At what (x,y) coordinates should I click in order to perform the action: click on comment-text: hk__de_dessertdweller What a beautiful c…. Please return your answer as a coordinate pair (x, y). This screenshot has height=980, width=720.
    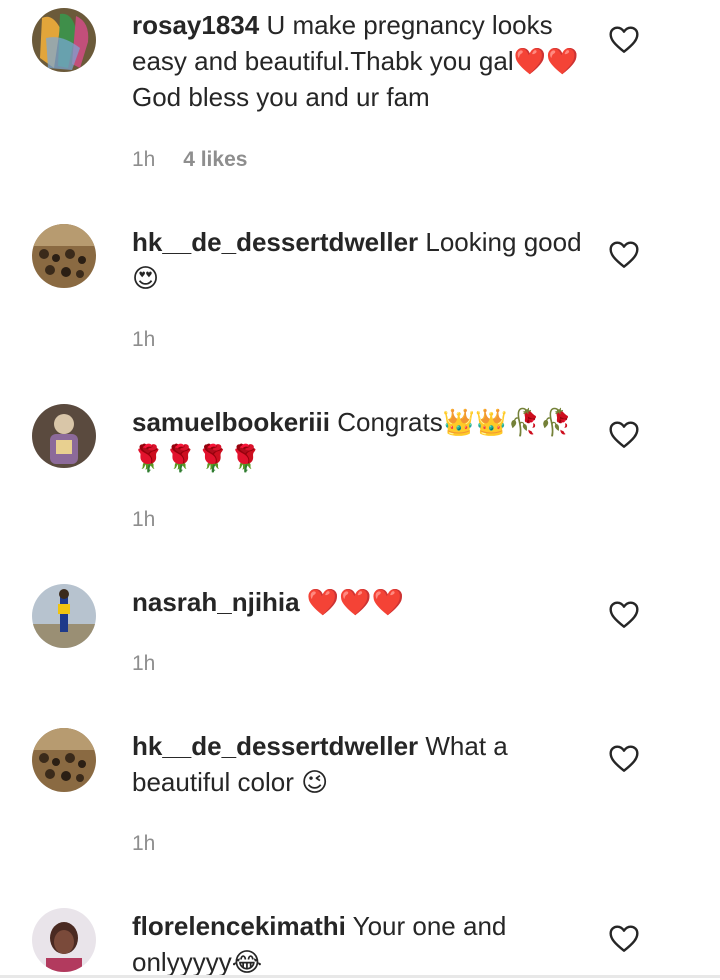
    Looking at the image, I should click on (359, 764).